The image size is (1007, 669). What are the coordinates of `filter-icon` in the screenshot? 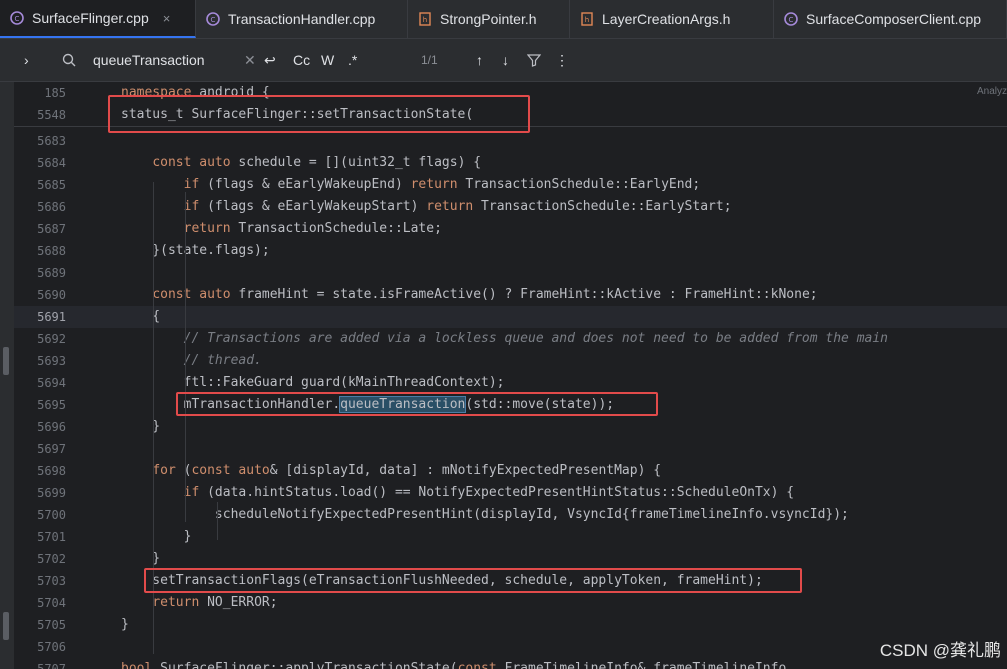 It's located at (534, 60).